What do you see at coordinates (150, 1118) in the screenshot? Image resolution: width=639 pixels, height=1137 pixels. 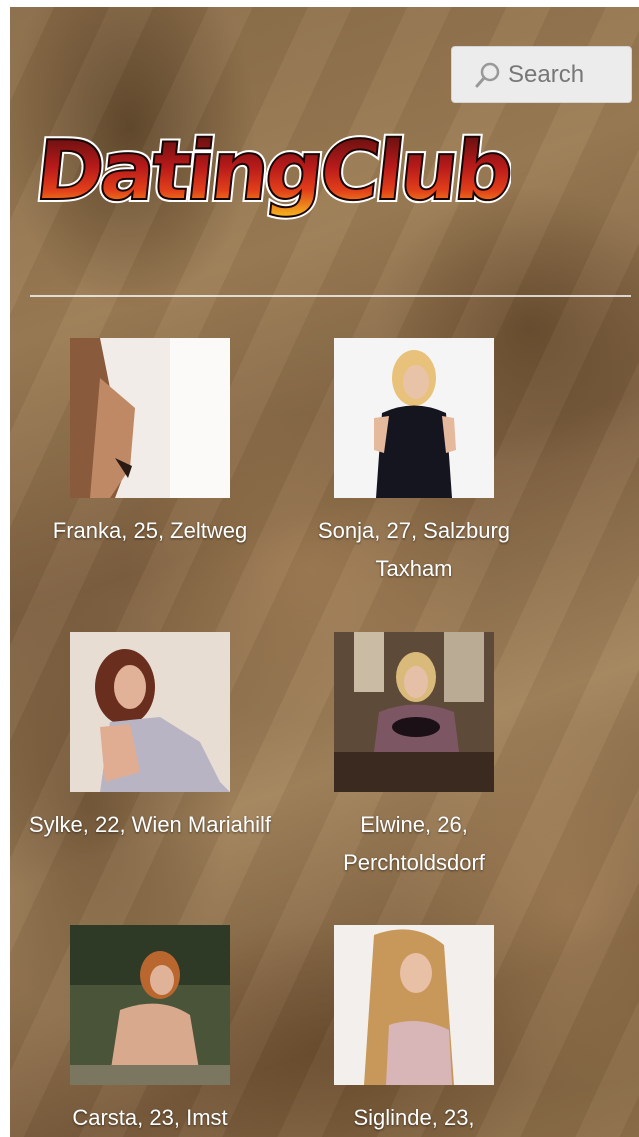 I see `profile-name: Carsta, 23, Imst` at bounding box center [150, 1118].